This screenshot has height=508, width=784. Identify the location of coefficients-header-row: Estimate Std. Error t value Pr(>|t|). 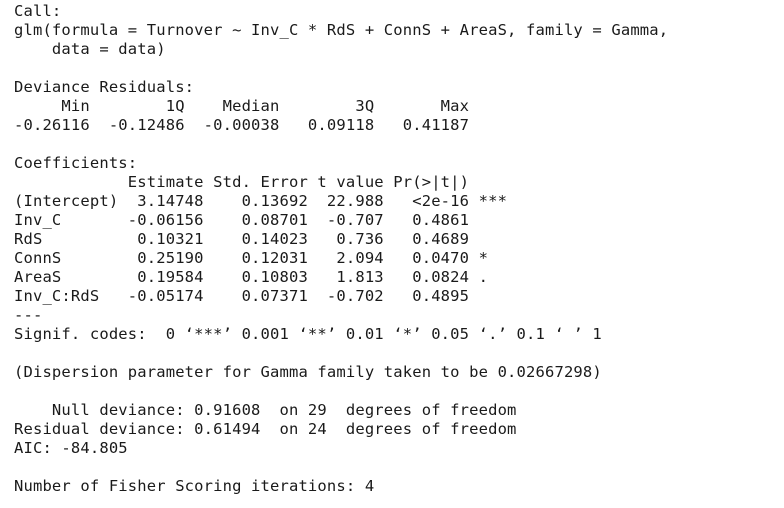
(242, 182).